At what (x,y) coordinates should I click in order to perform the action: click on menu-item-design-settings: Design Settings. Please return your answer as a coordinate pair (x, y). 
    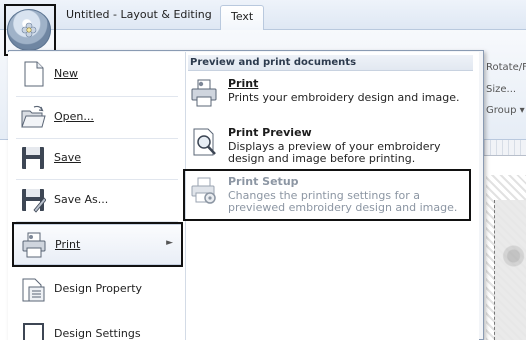
    Looking at the image, I should click on (97, 327).